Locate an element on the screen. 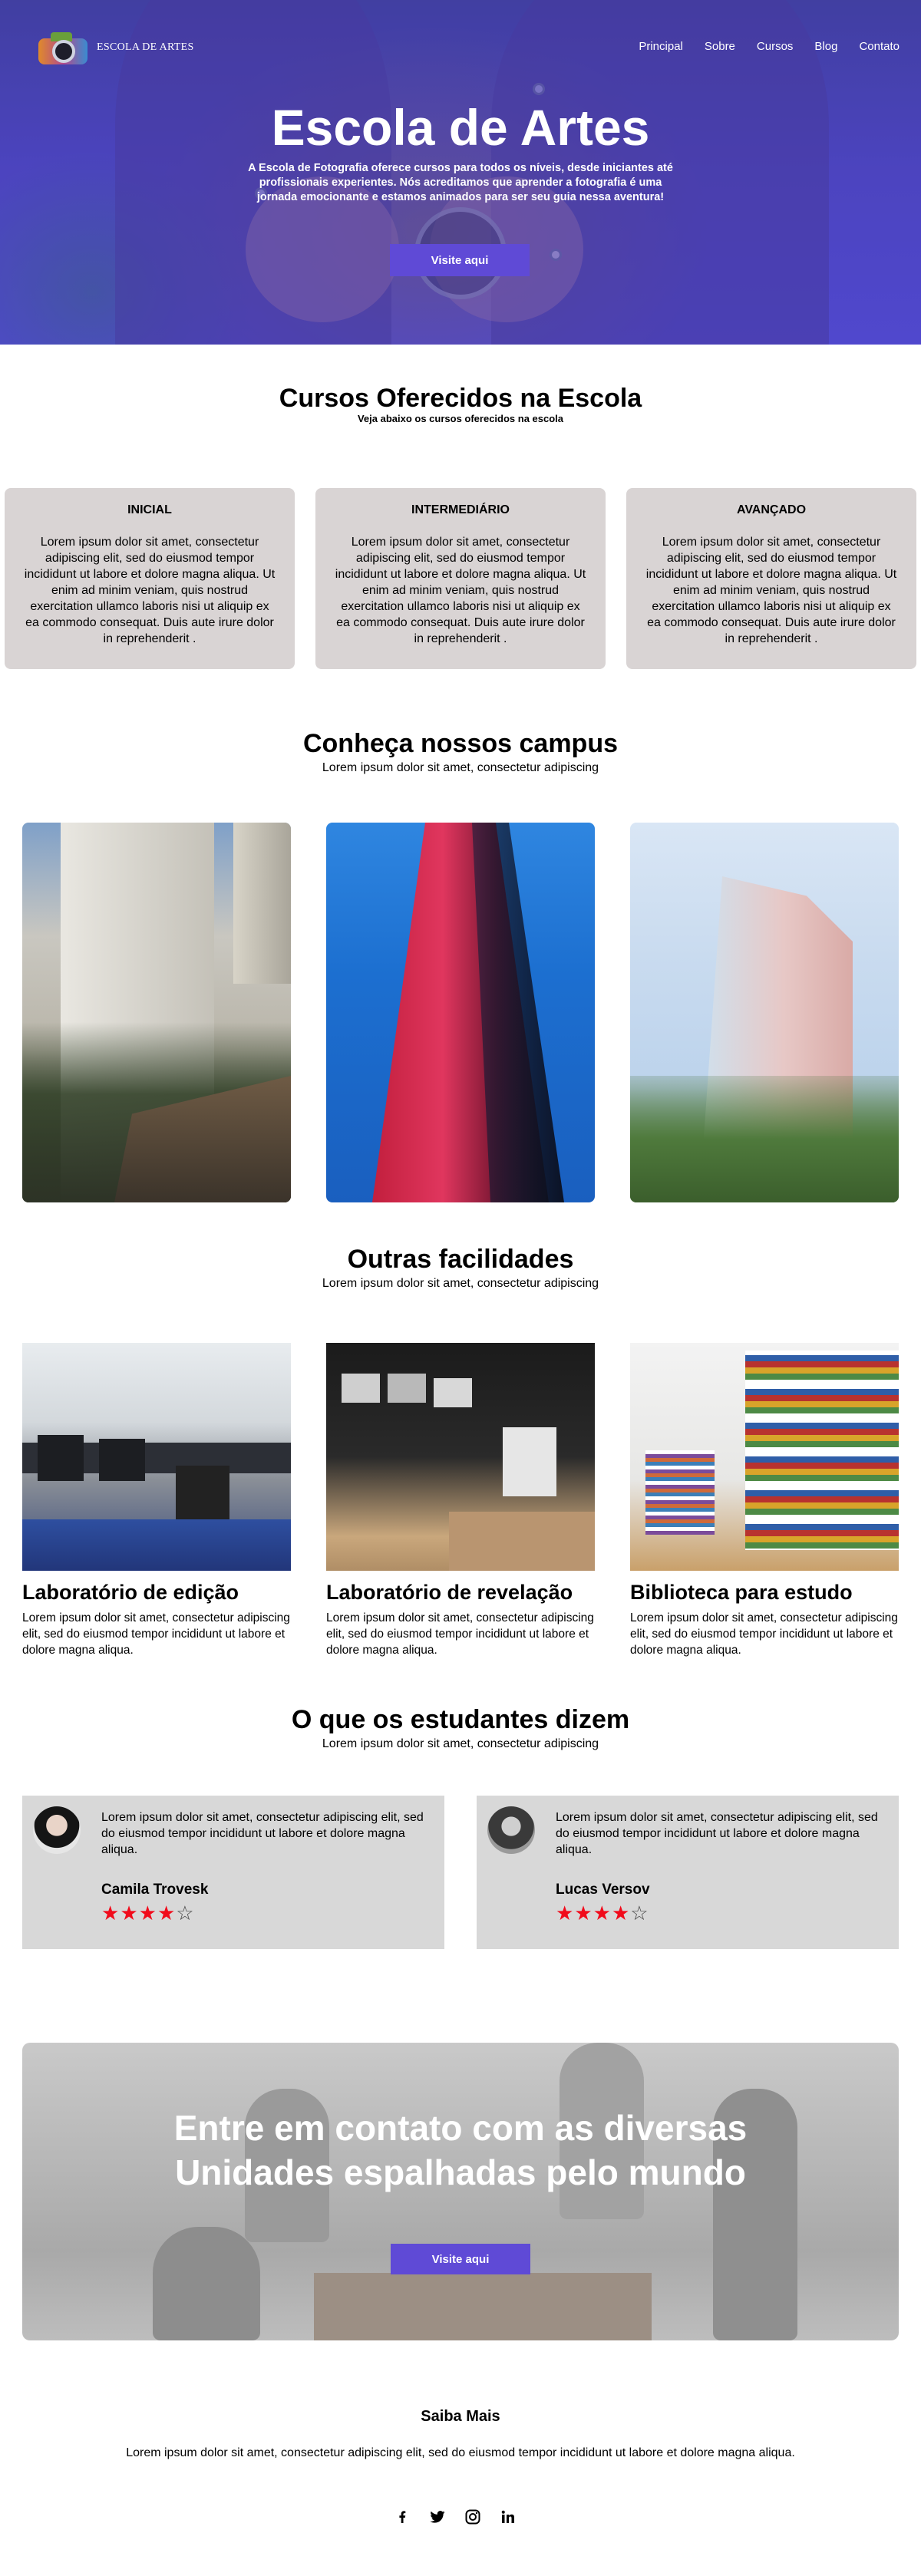  testimonials-title: O que os estudantes dizem is located at coordinates (460, 1720).